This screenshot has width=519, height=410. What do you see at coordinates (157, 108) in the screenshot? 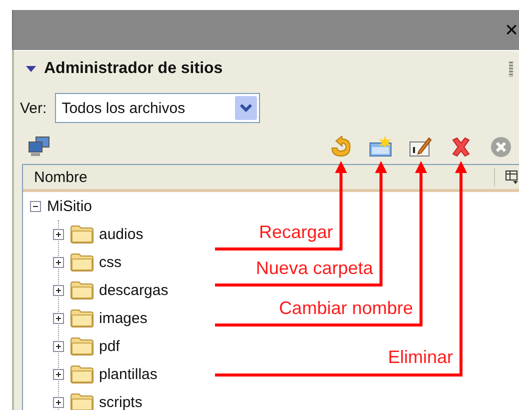
I see `view-dropdown: Todos los archivos` at bounding box center [157, 108].